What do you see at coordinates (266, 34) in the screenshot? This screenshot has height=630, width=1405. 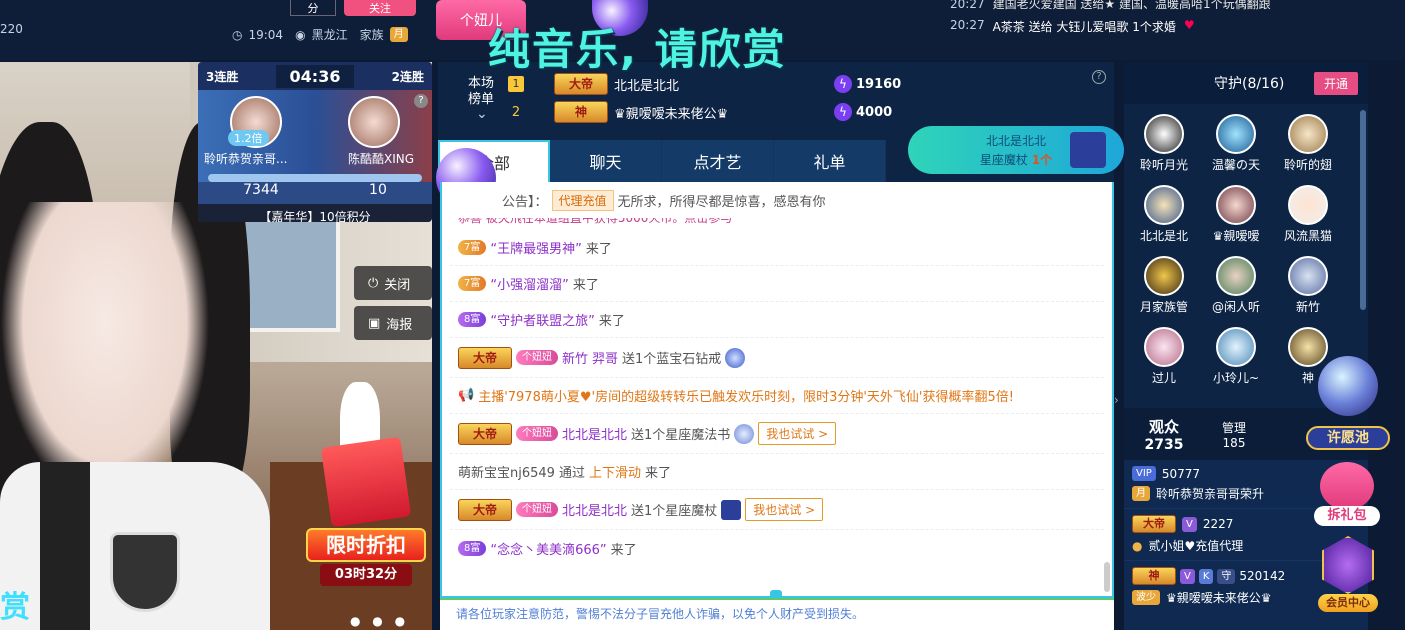 I see `stream-time: 19:04` at bounding box center [266, 34].